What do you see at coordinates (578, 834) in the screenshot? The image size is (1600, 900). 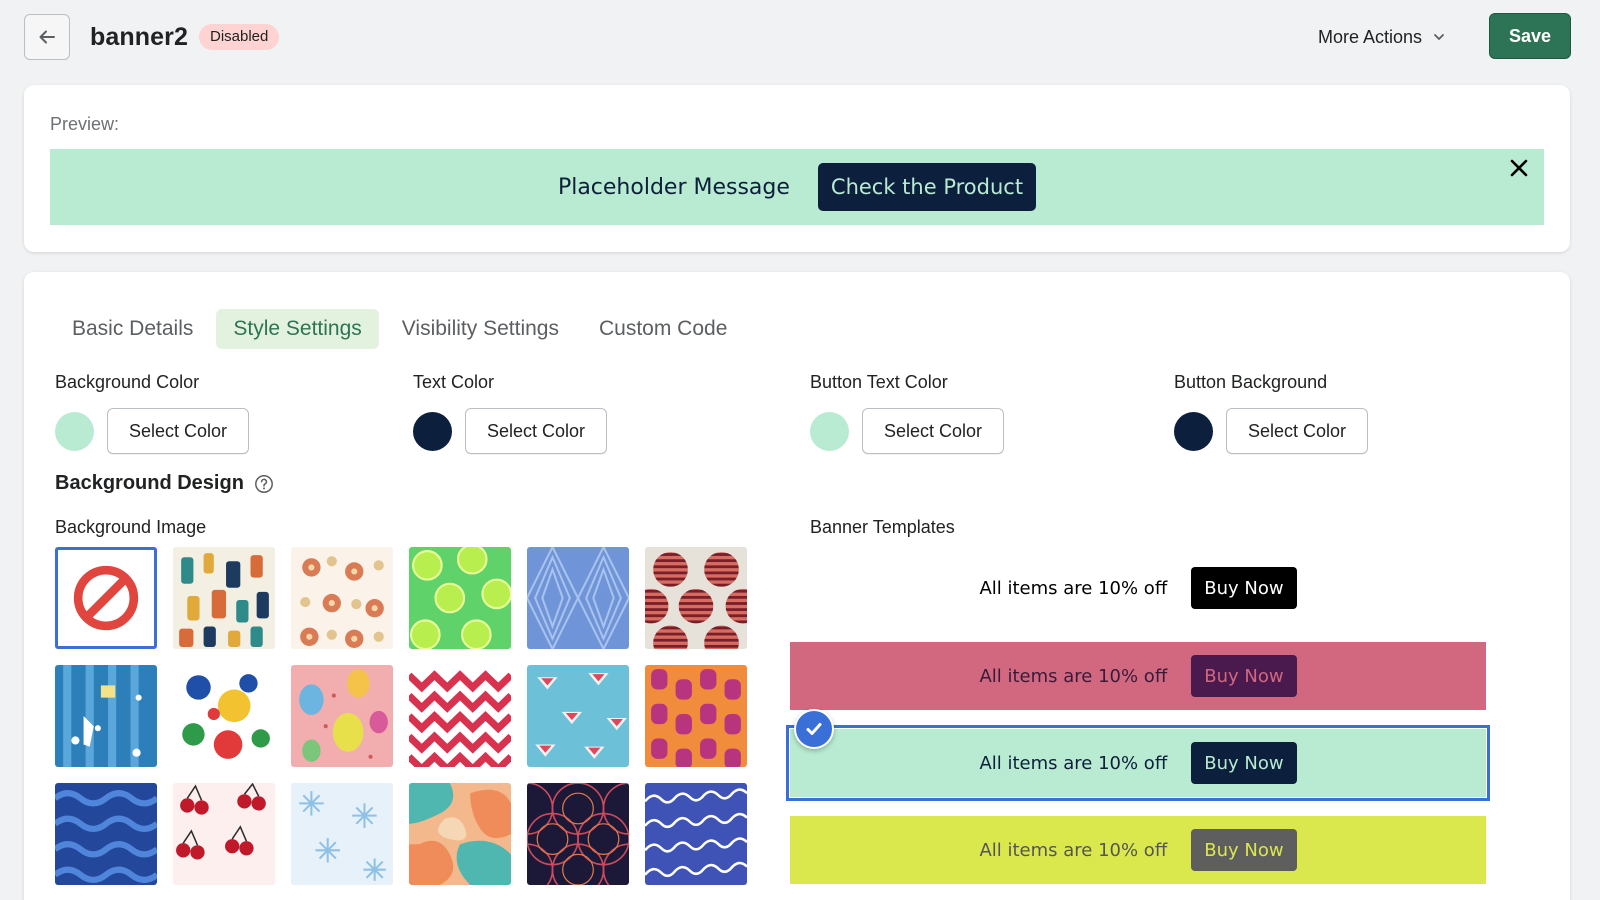 I see `pattern-scales` at bounding box center [578, 834].